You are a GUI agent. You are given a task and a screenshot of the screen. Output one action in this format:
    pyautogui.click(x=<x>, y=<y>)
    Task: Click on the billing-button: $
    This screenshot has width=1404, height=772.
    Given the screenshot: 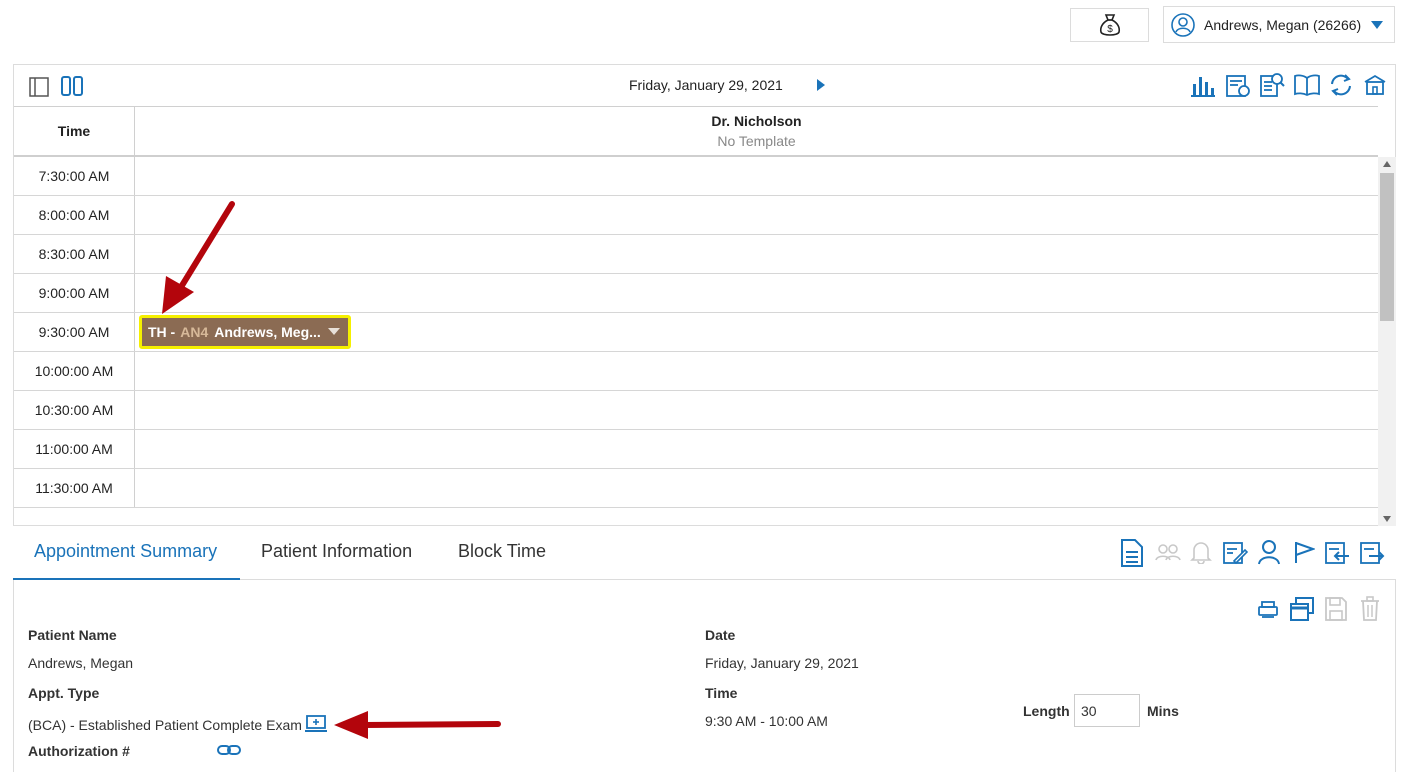 What is the action you would take?
    pyautogui.click(x=1109, y=25)
    